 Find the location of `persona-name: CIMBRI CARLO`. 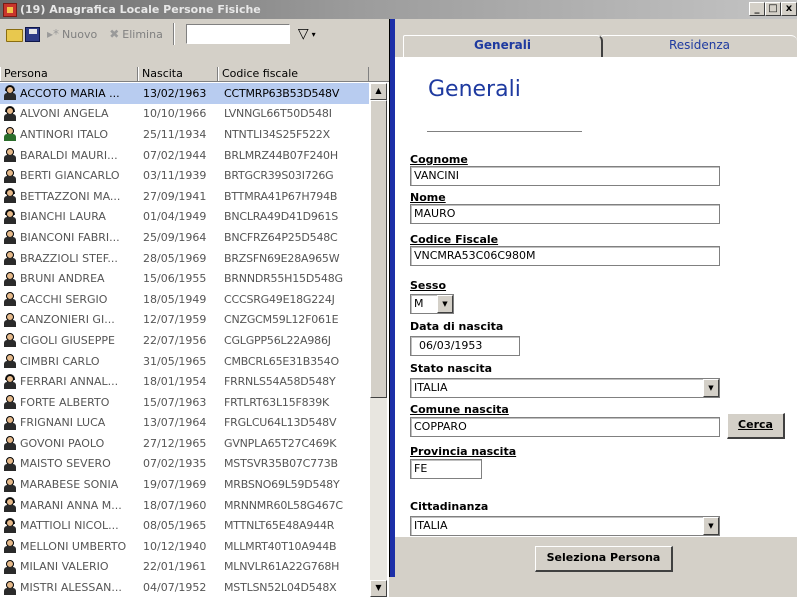

persona-name: CIMBRI CARLO is located at coordinates (60, 361).